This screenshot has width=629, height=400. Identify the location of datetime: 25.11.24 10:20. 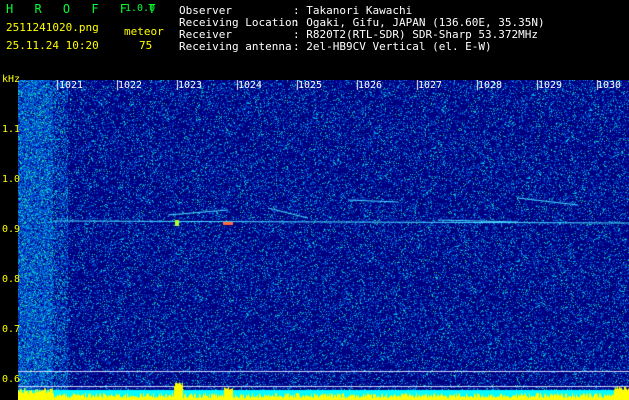
(52, 45).